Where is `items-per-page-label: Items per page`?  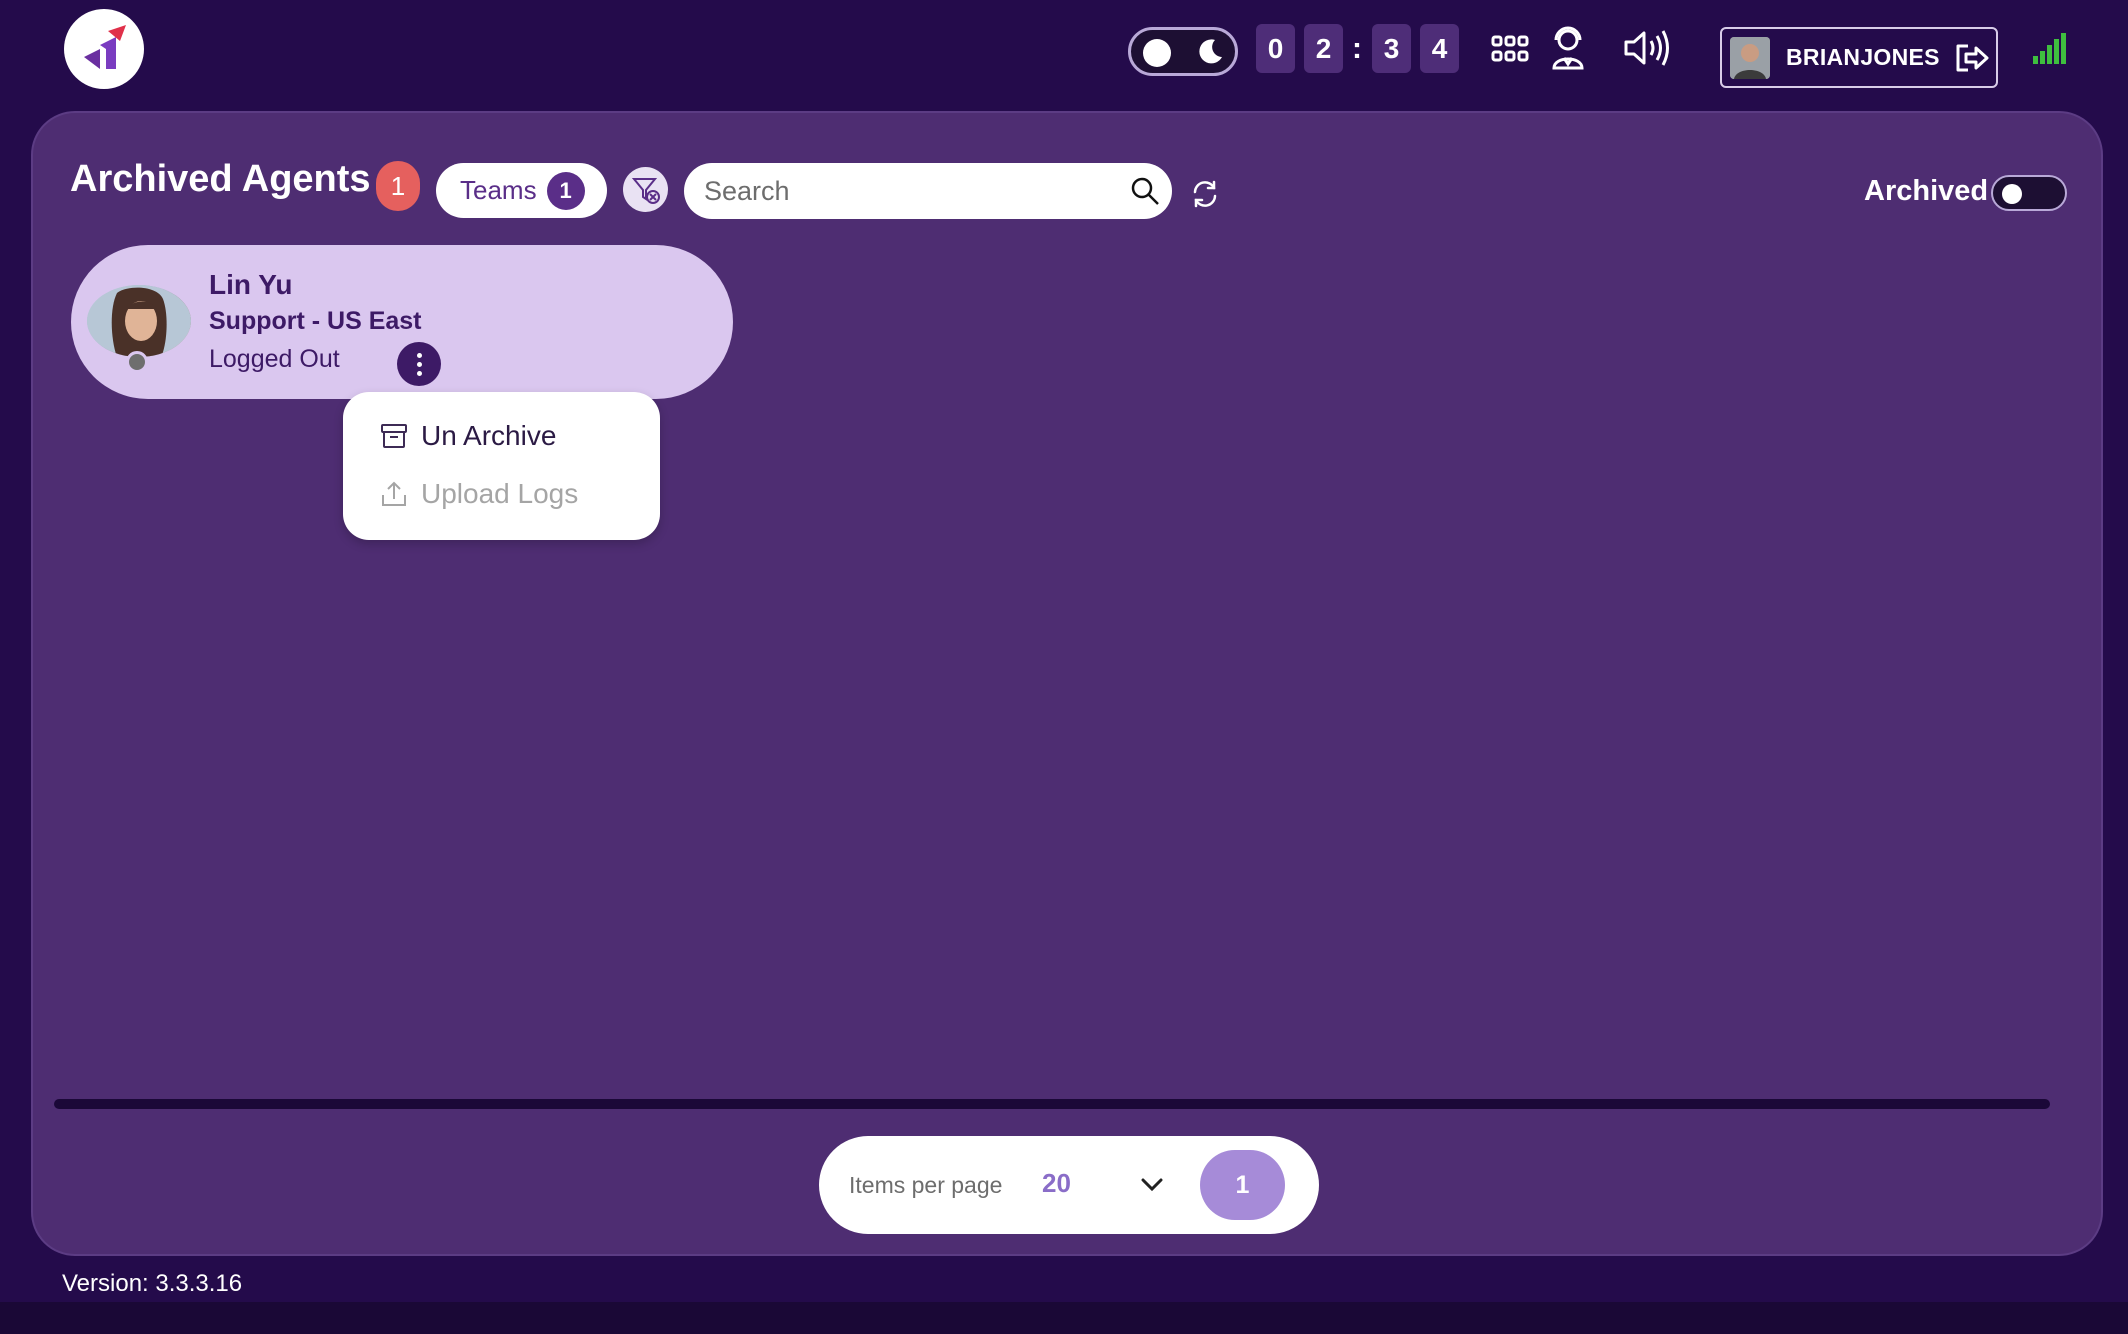 items-per-page-label: Items per page is located at coordinates (926, 1185).